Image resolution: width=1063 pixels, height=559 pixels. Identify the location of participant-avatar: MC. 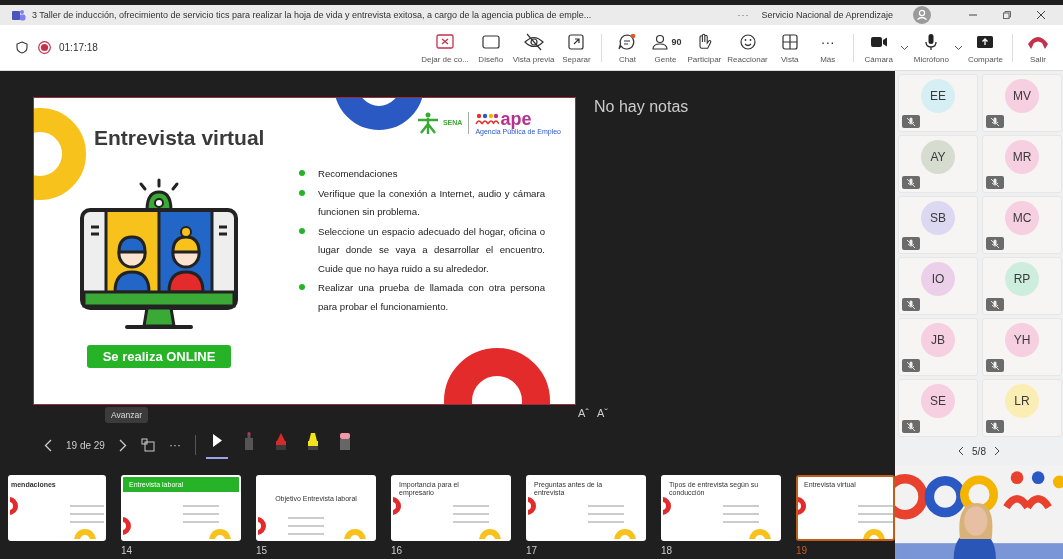
(1022, 218).